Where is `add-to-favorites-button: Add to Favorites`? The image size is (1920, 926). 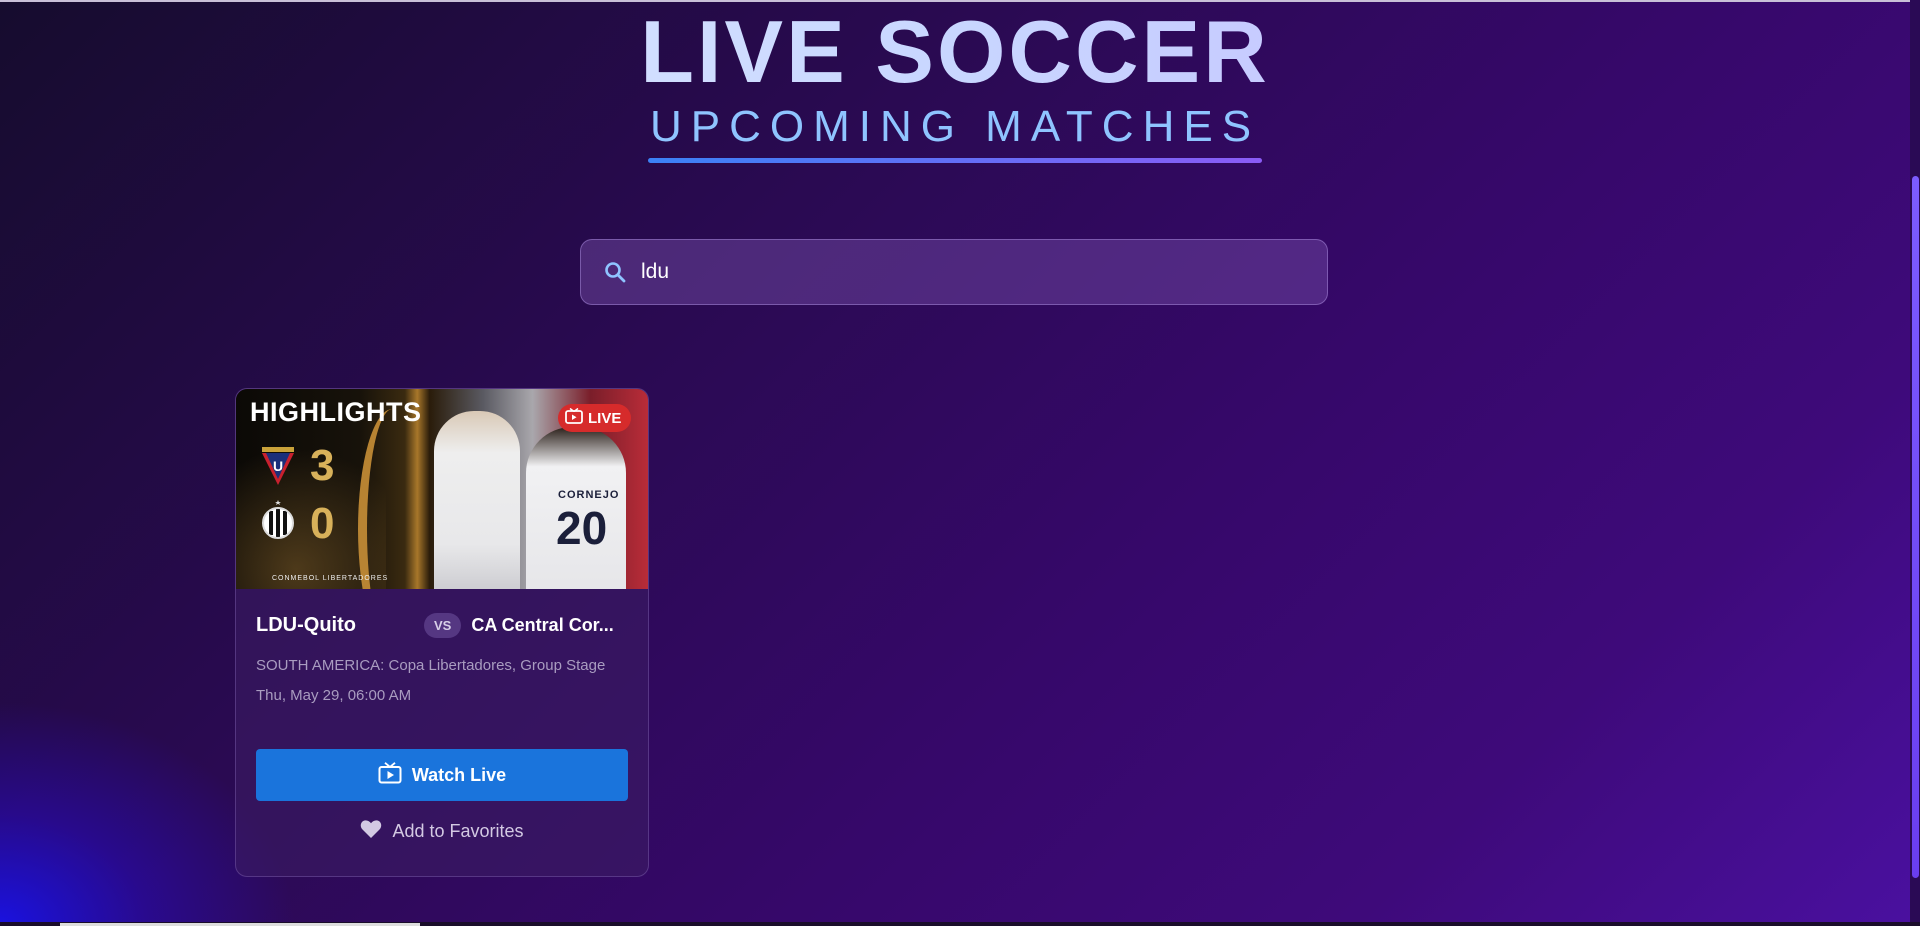
add-to-favorites-button: Add to Favorites is located at coordinates (442, 831).